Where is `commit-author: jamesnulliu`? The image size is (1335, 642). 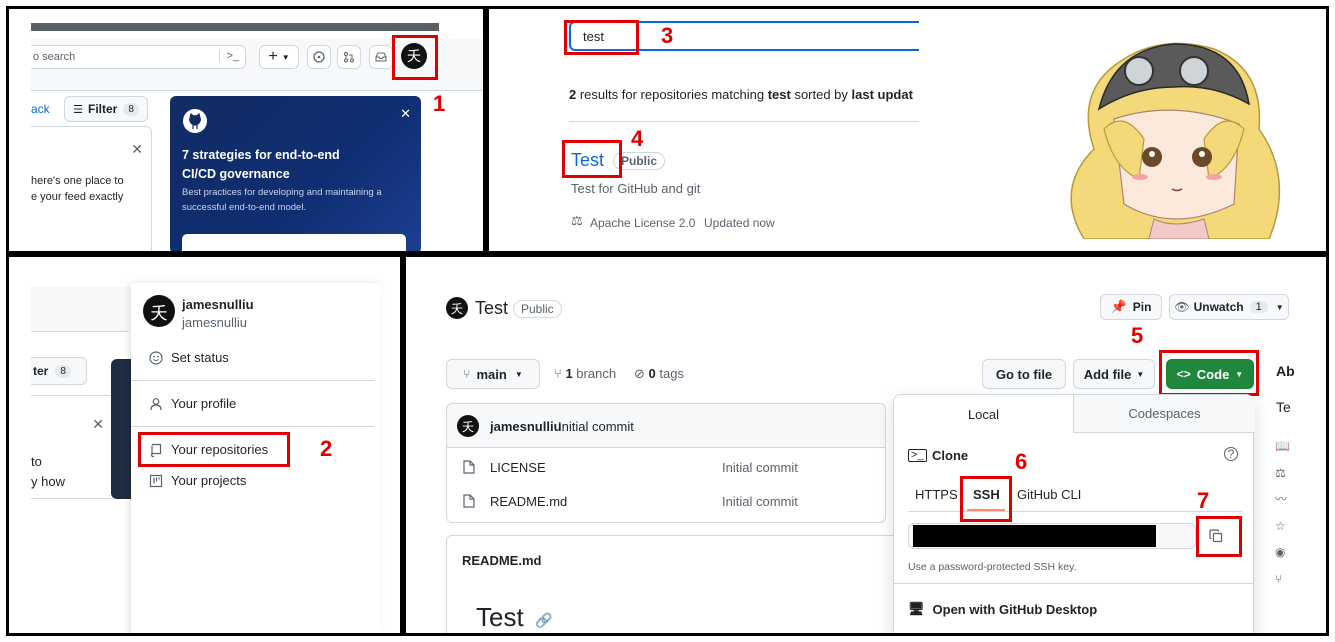 commit-author: jamesnulliu is located at coordinates (526, 426).